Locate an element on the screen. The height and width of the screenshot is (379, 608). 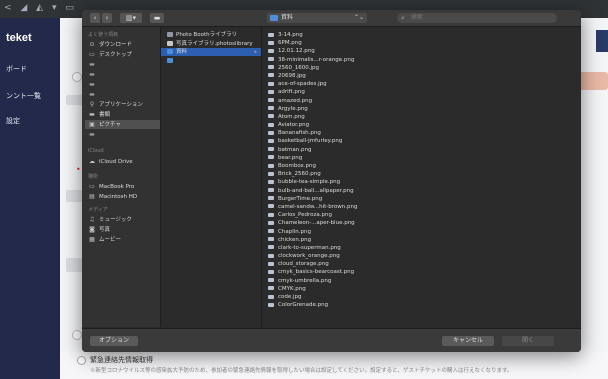
nav-item-settings: 設定 is located at coordinates (13, 121).